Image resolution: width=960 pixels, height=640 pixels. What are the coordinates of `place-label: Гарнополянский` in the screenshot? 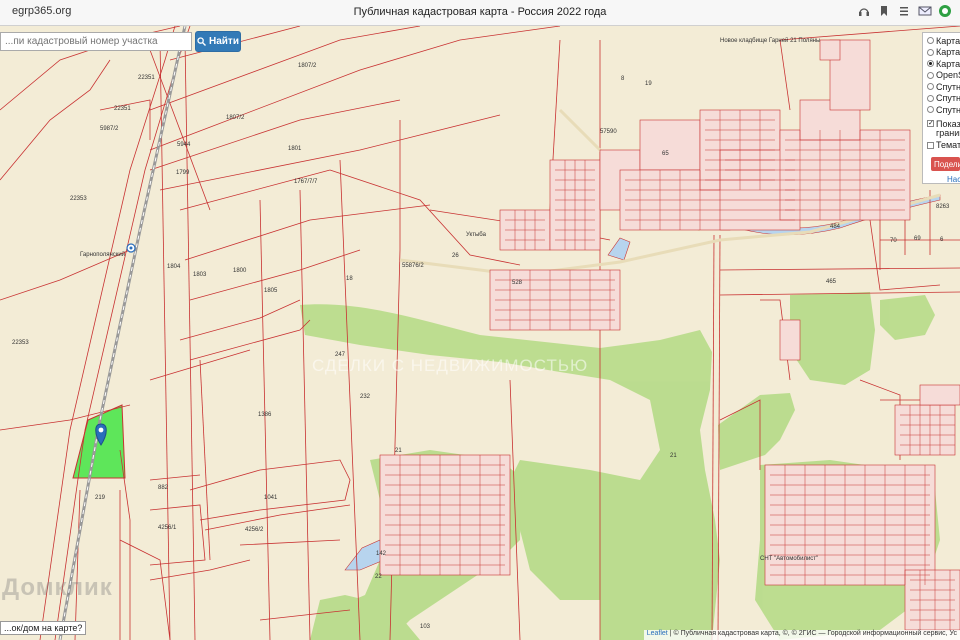 It's located at (103, 255).